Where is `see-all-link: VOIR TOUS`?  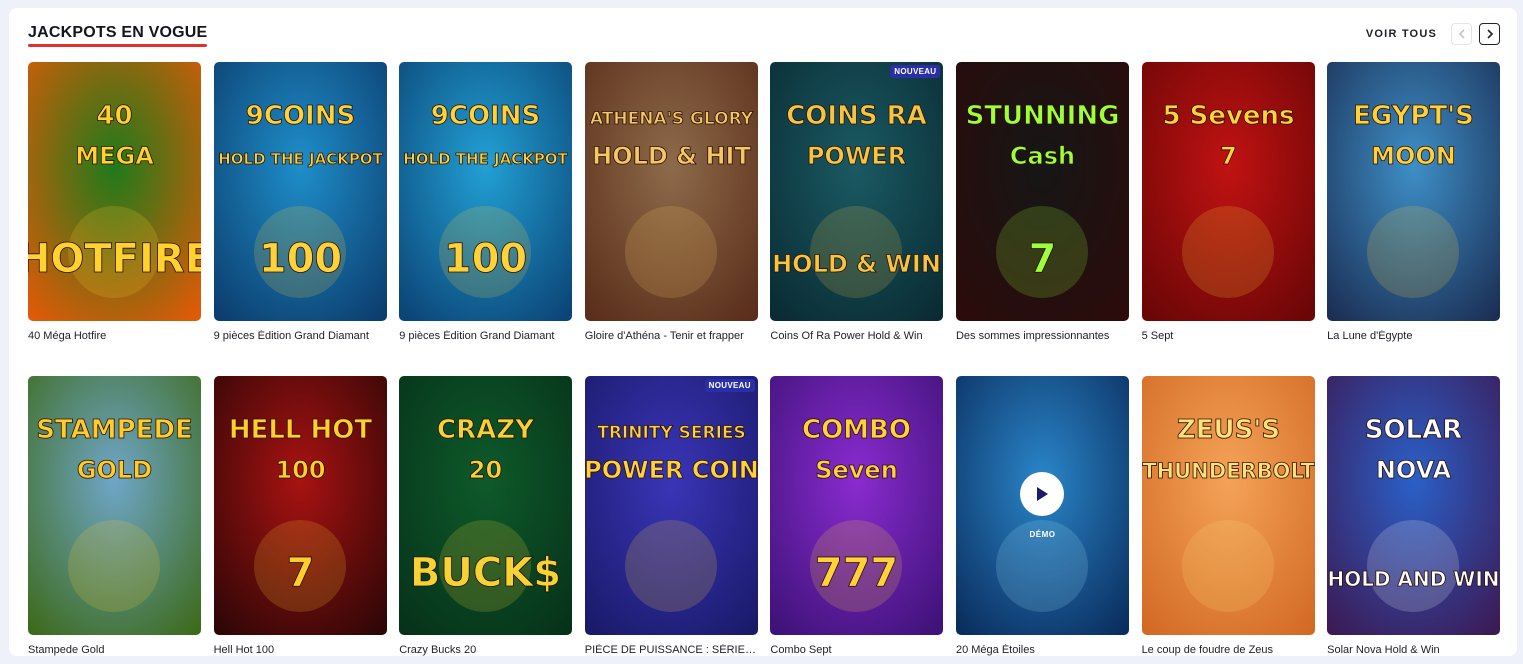
see-all-link: VOIR TOUS is located at coordinates (1401, 34).